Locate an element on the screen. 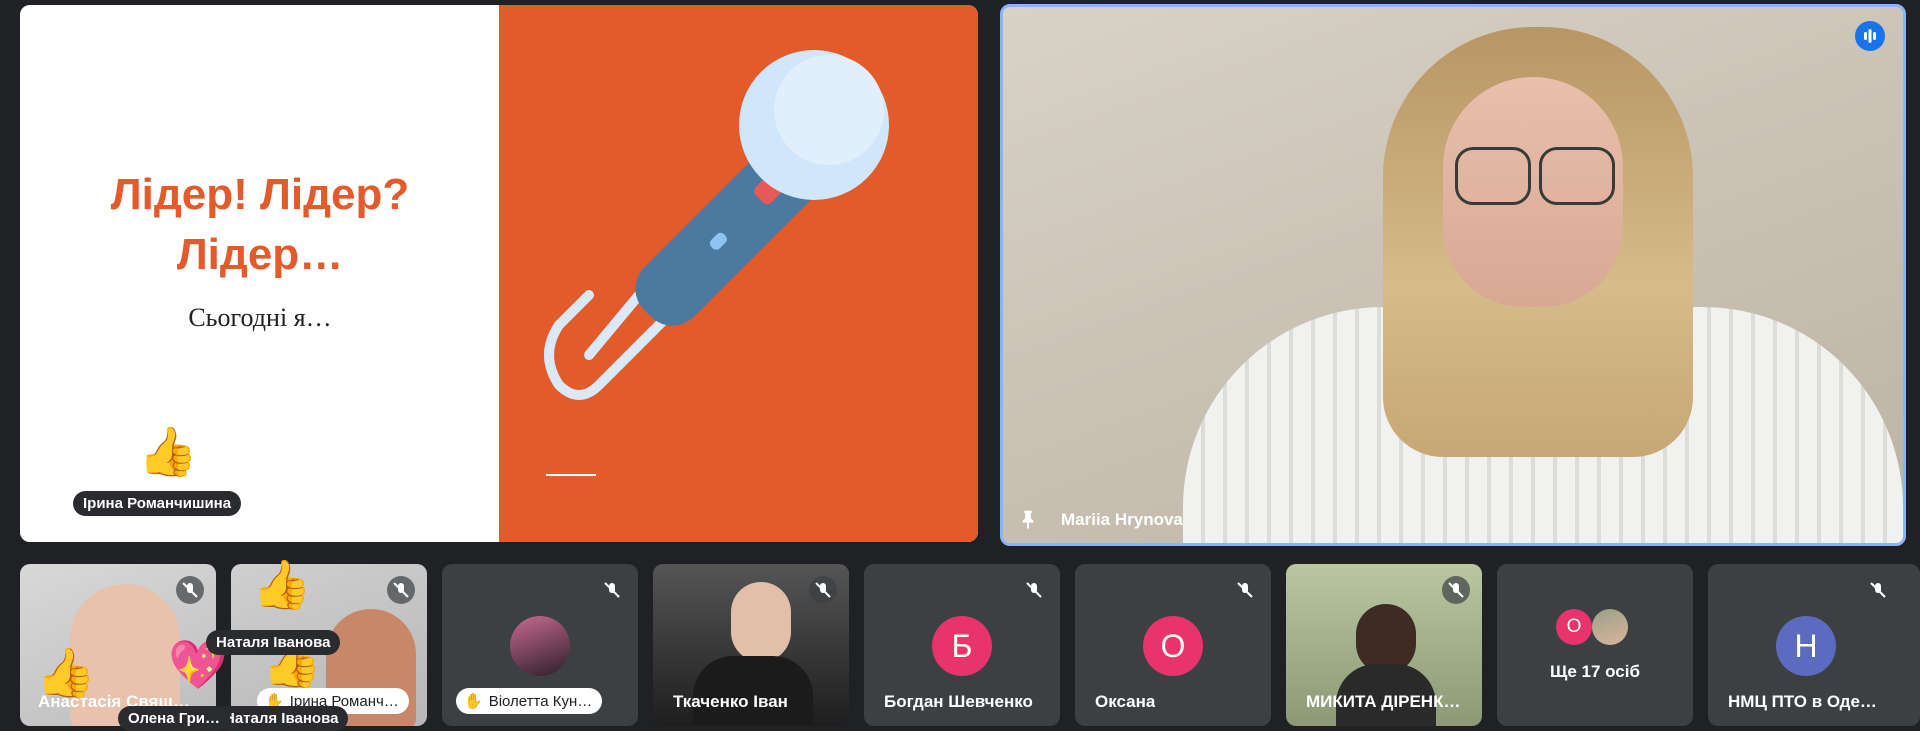 The height and width of the screenshot is (731, 1920). participant-tile: Б Богдан Шевченко is located at coordinates (962, 645).